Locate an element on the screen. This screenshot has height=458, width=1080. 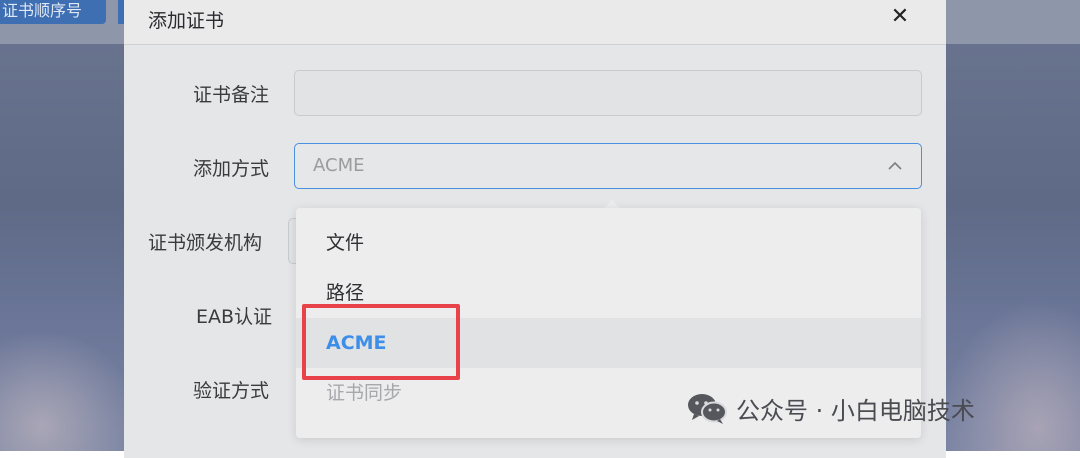
annotation-highlight-box is located at coordinates (381, 342).